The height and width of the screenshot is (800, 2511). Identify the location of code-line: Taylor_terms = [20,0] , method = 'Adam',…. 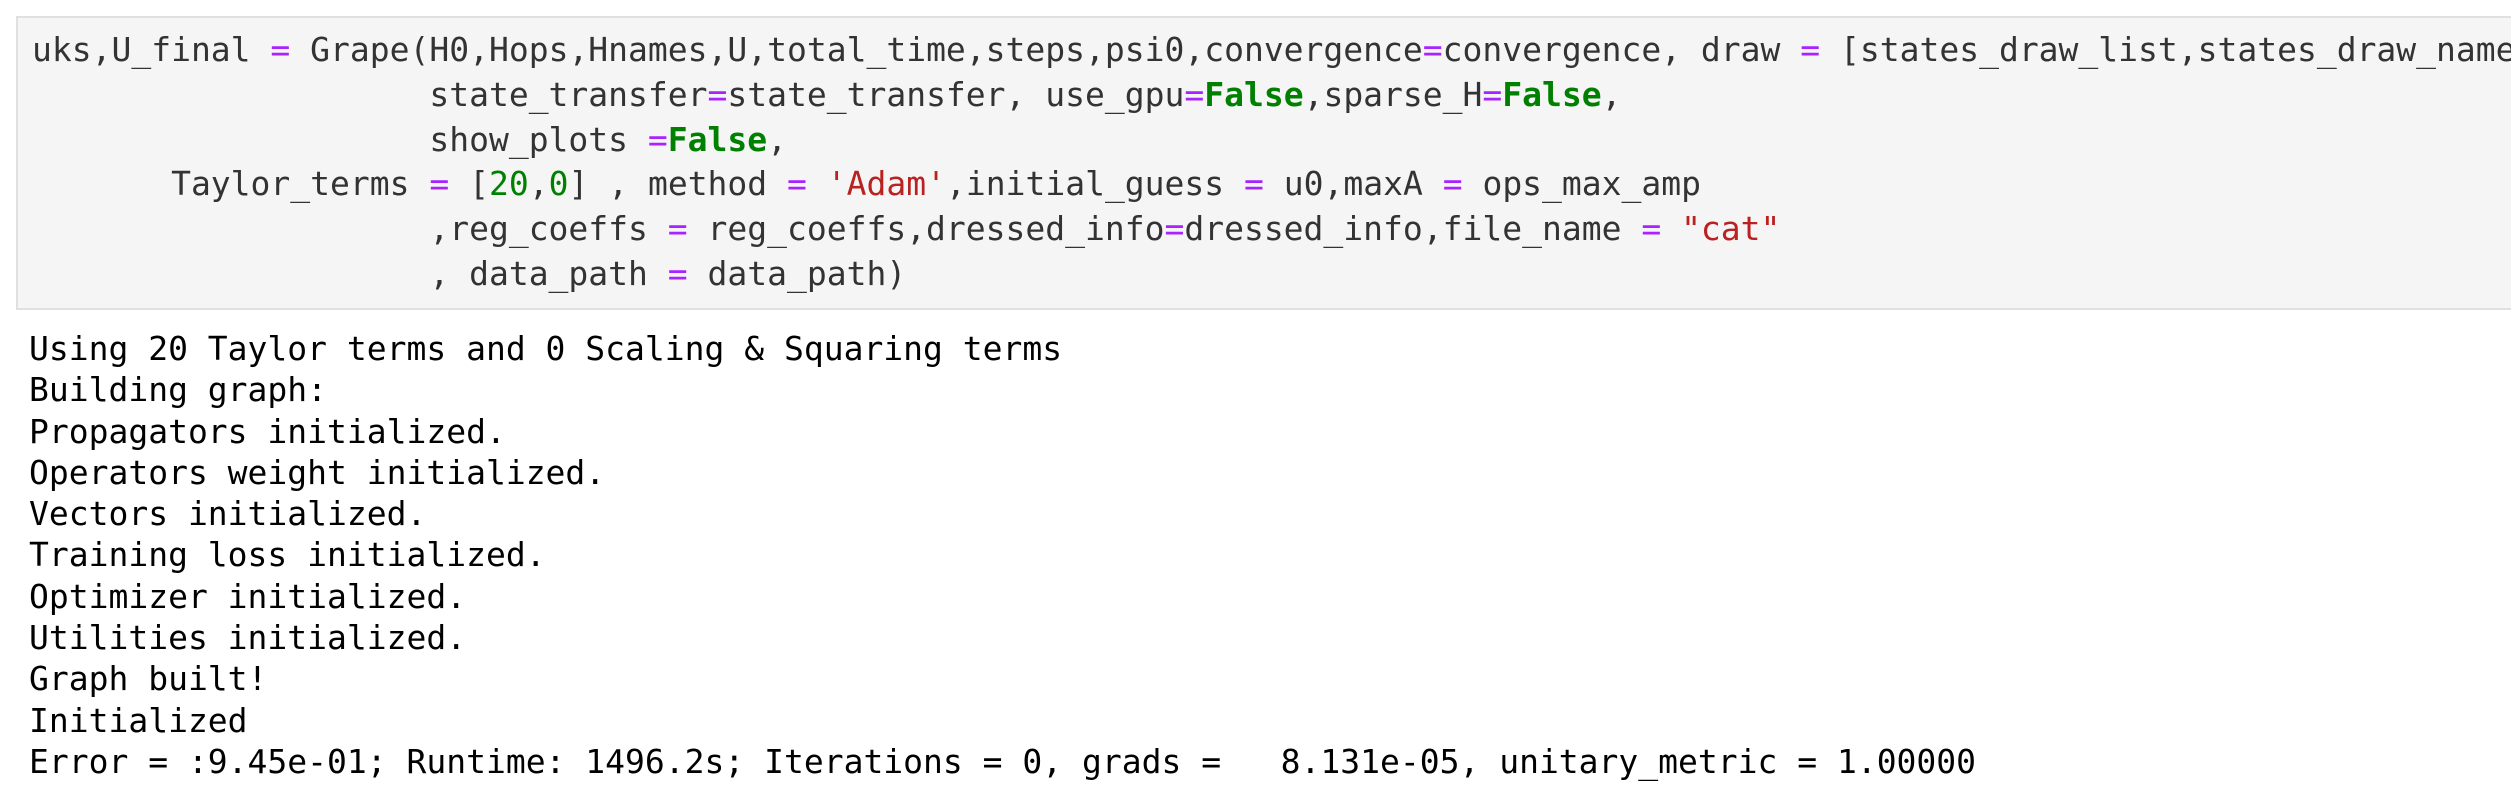
(866, 183).